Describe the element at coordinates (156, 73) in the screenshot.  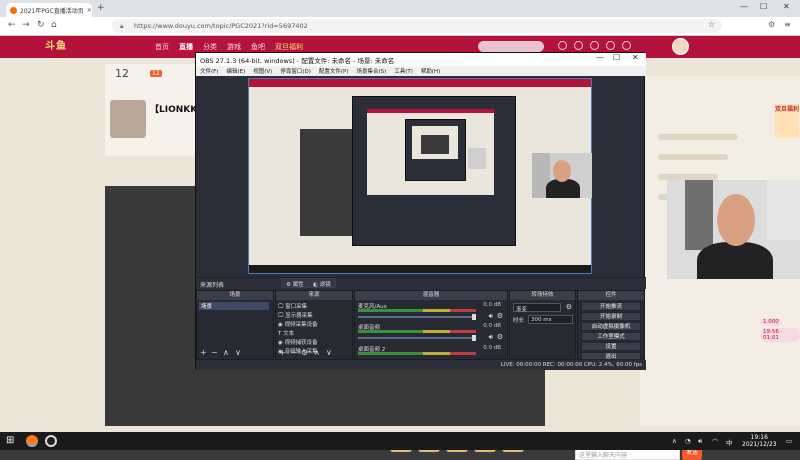
I see `fan-badge: 12` at that location.